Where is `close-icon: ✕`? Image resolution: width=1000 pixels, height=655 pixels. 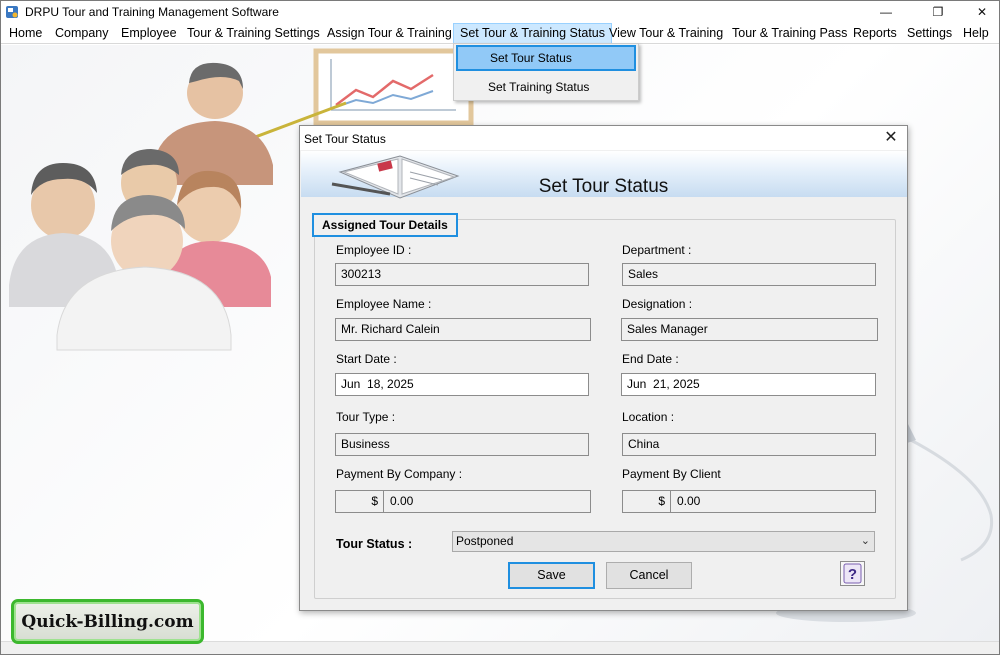
close-icon: ✕ is located at coordinates (982, 12).